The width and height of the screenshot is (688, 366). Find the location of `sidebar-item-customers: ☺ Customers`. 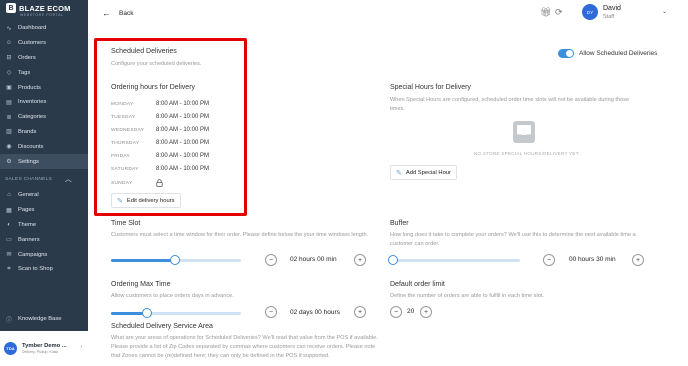

sidebar-item-customers: ☺ Customers is located at coordinates (44, 43).